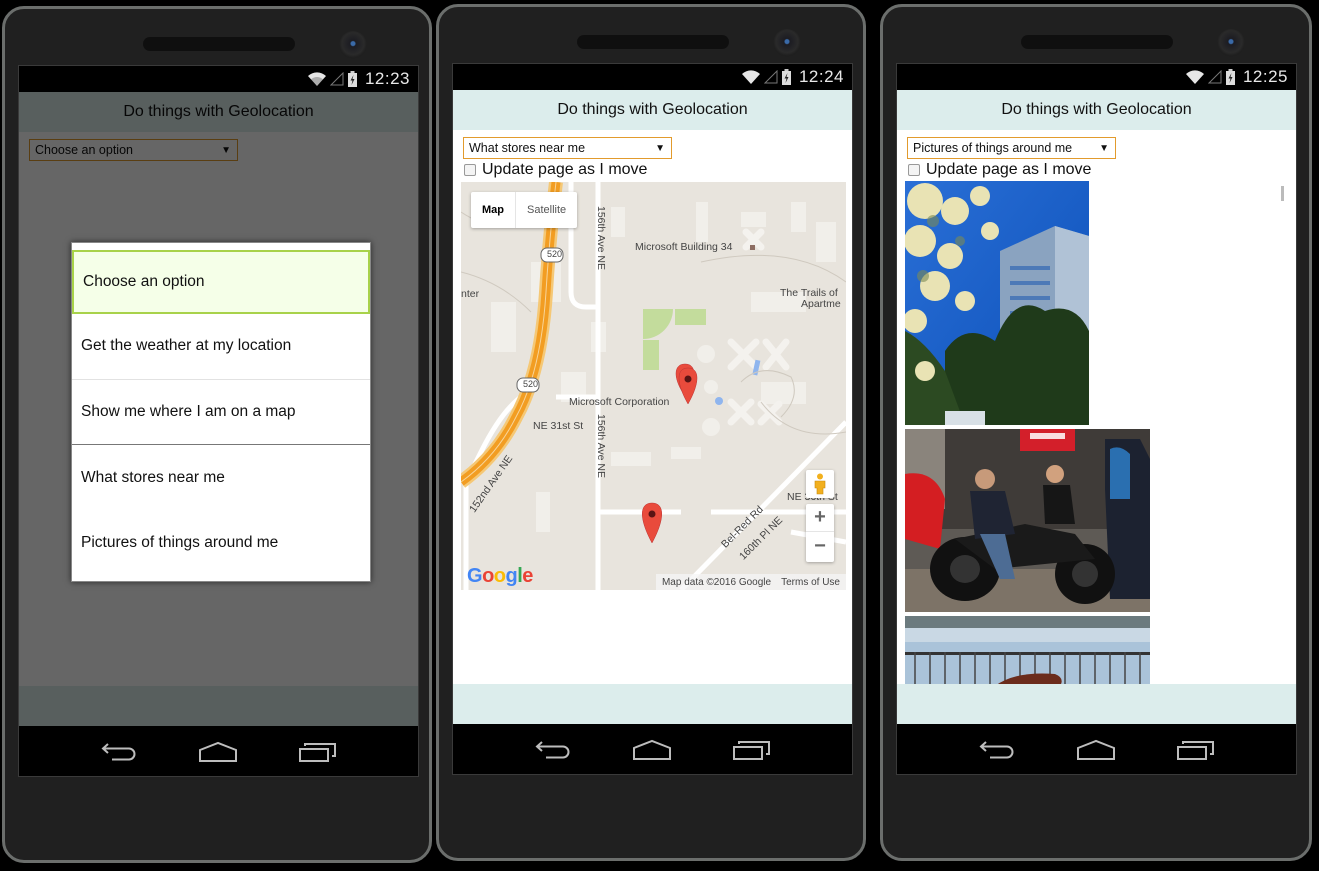 The height and width of the screenshot is (871, 1319). Describe the element at coordinates (546, 210) in the screenshot. I see `map-type-satellite-button: Satellite` at that location.